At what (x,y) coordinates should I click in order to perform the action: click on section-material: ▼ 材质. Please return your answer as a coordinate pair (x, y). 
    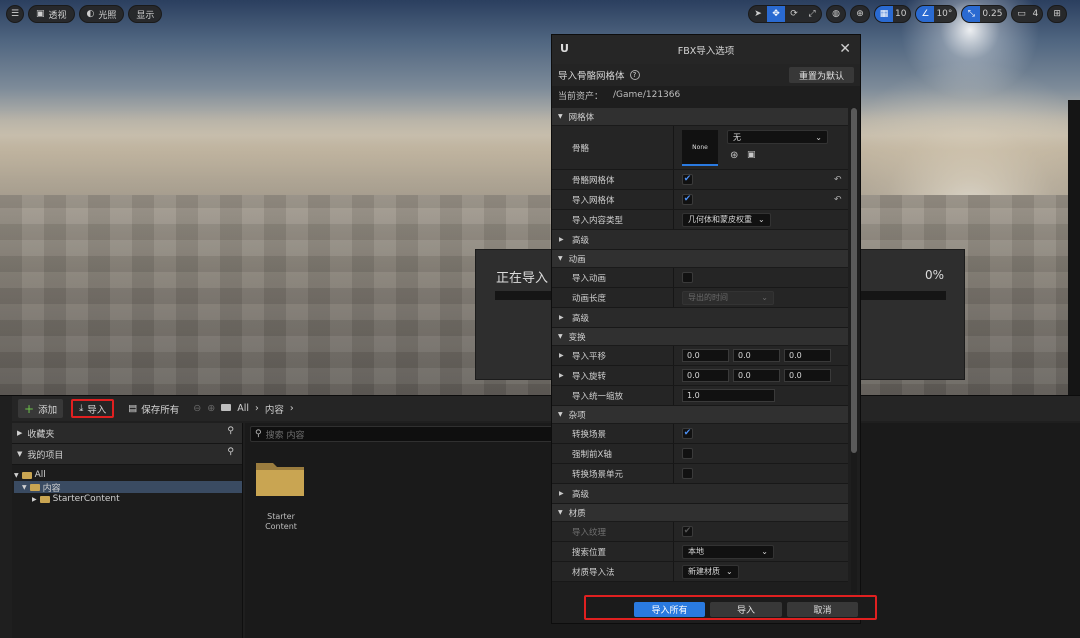
    Looking at the image, I should click on (700, 513).